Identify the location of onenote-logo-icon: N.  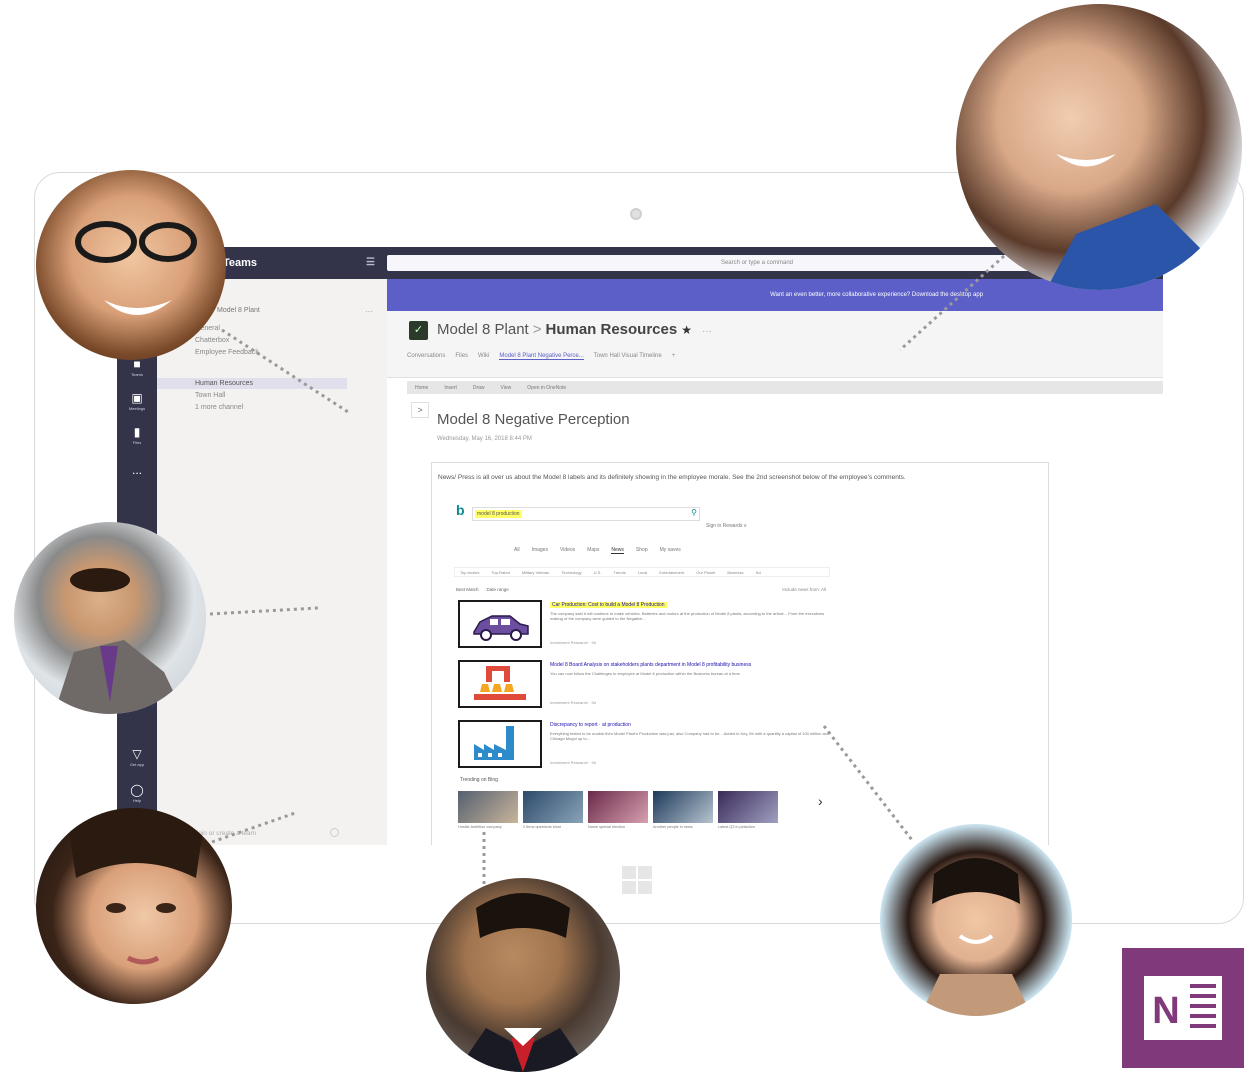
(1183, 1008).